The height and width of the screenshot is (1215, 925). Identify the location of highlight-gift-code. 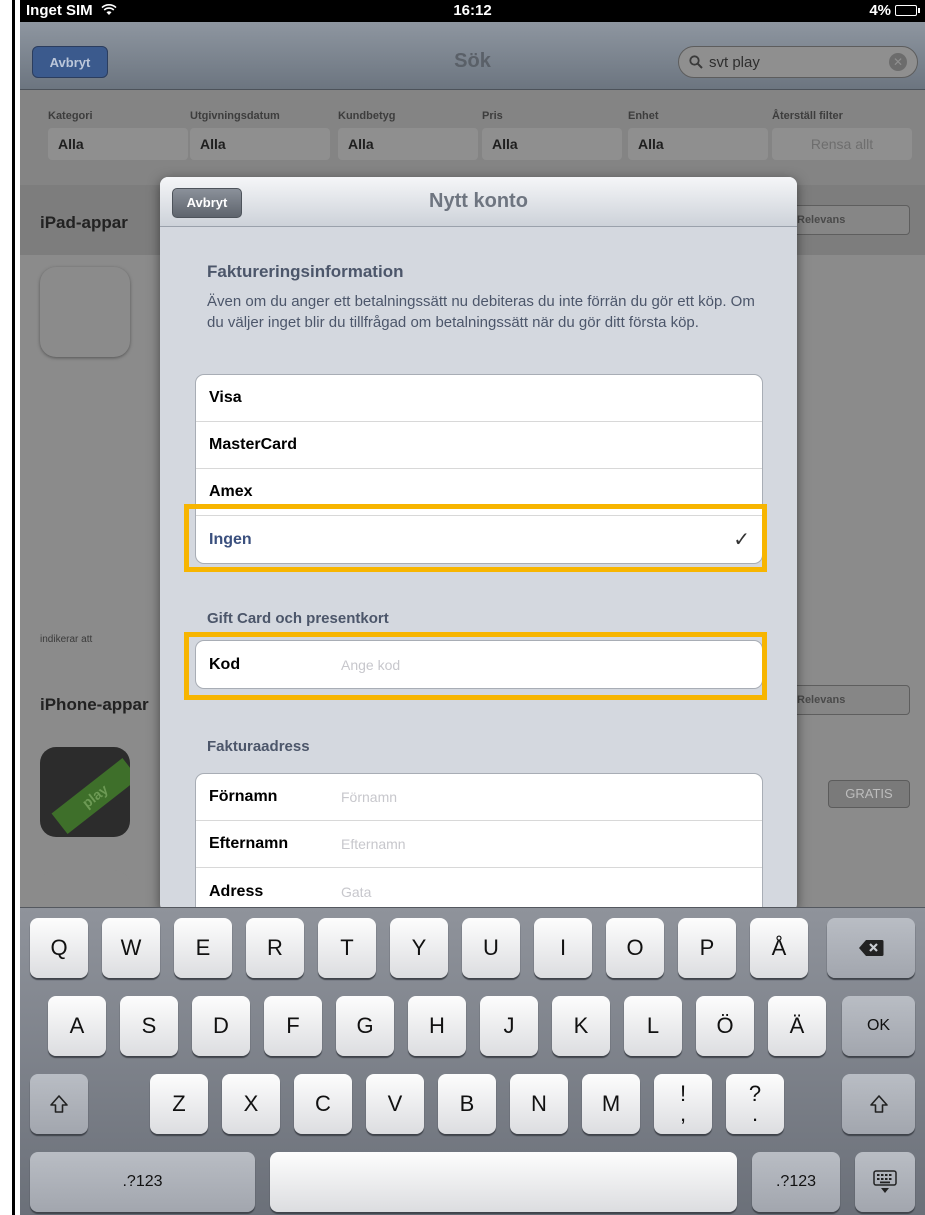
(475, 666).